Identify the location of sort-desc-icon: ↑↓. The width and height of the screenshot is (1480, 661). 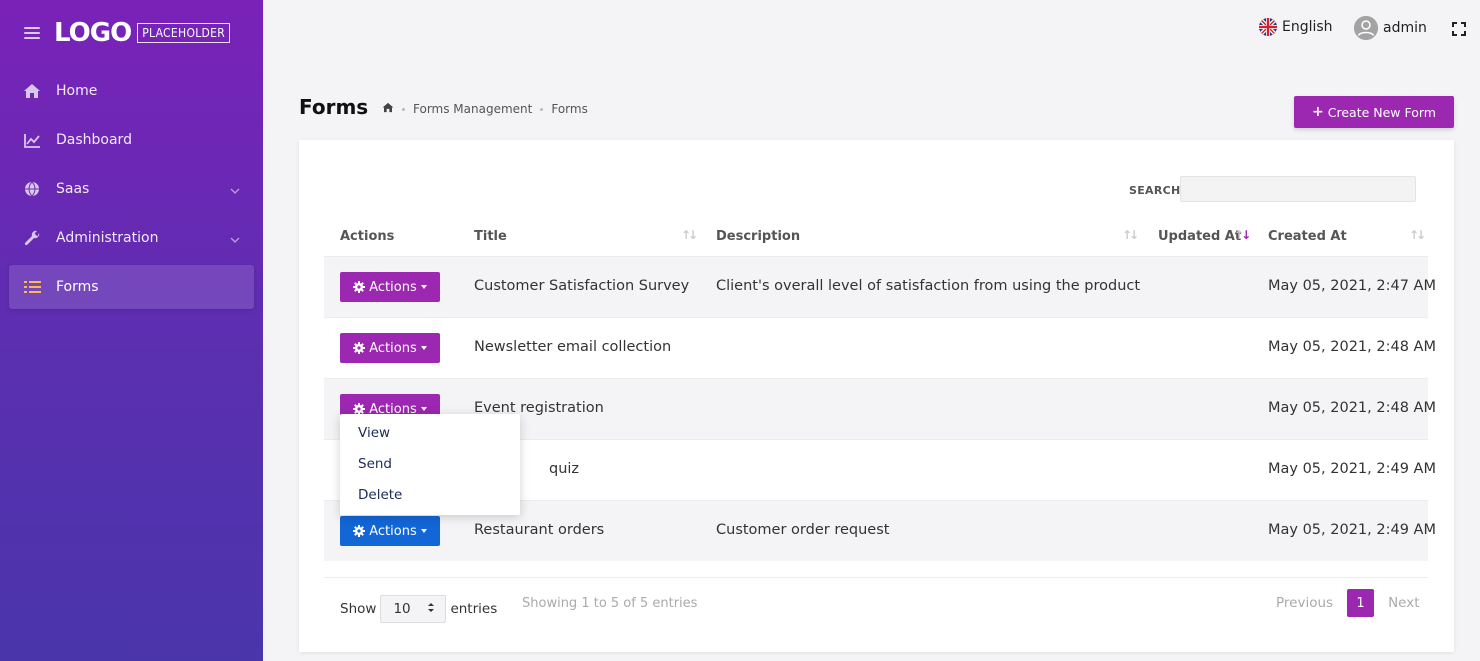
(1242, 235).